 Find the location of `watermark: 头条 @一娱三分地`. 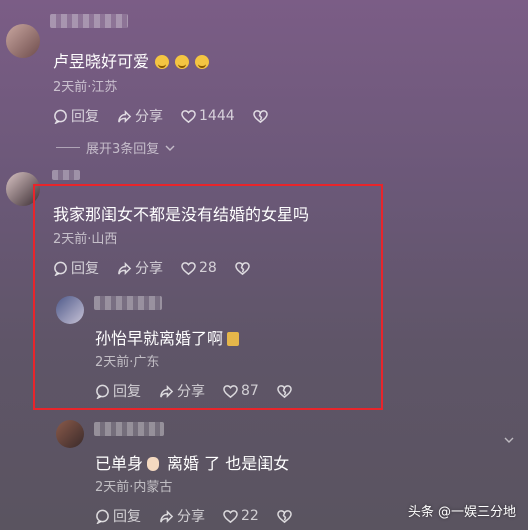

watermark: 头条 @一娱三分地 is located at coordinates (461, 512).